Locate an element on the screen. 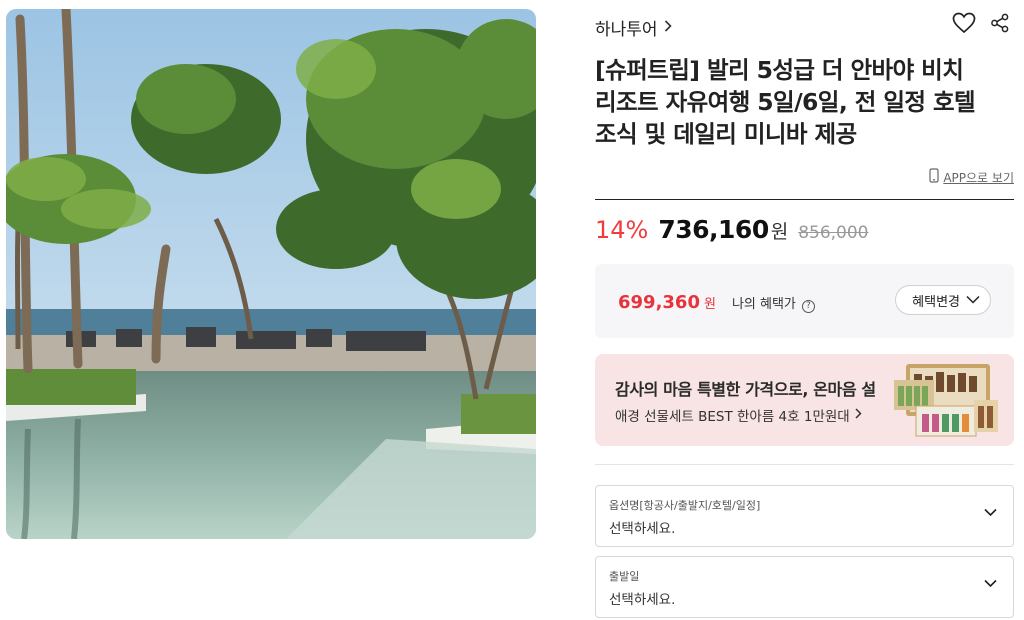 The width and height of the screenshot is (1024, 620). app-view-link: APP으로 보기 is located at coordinates (971, 177).